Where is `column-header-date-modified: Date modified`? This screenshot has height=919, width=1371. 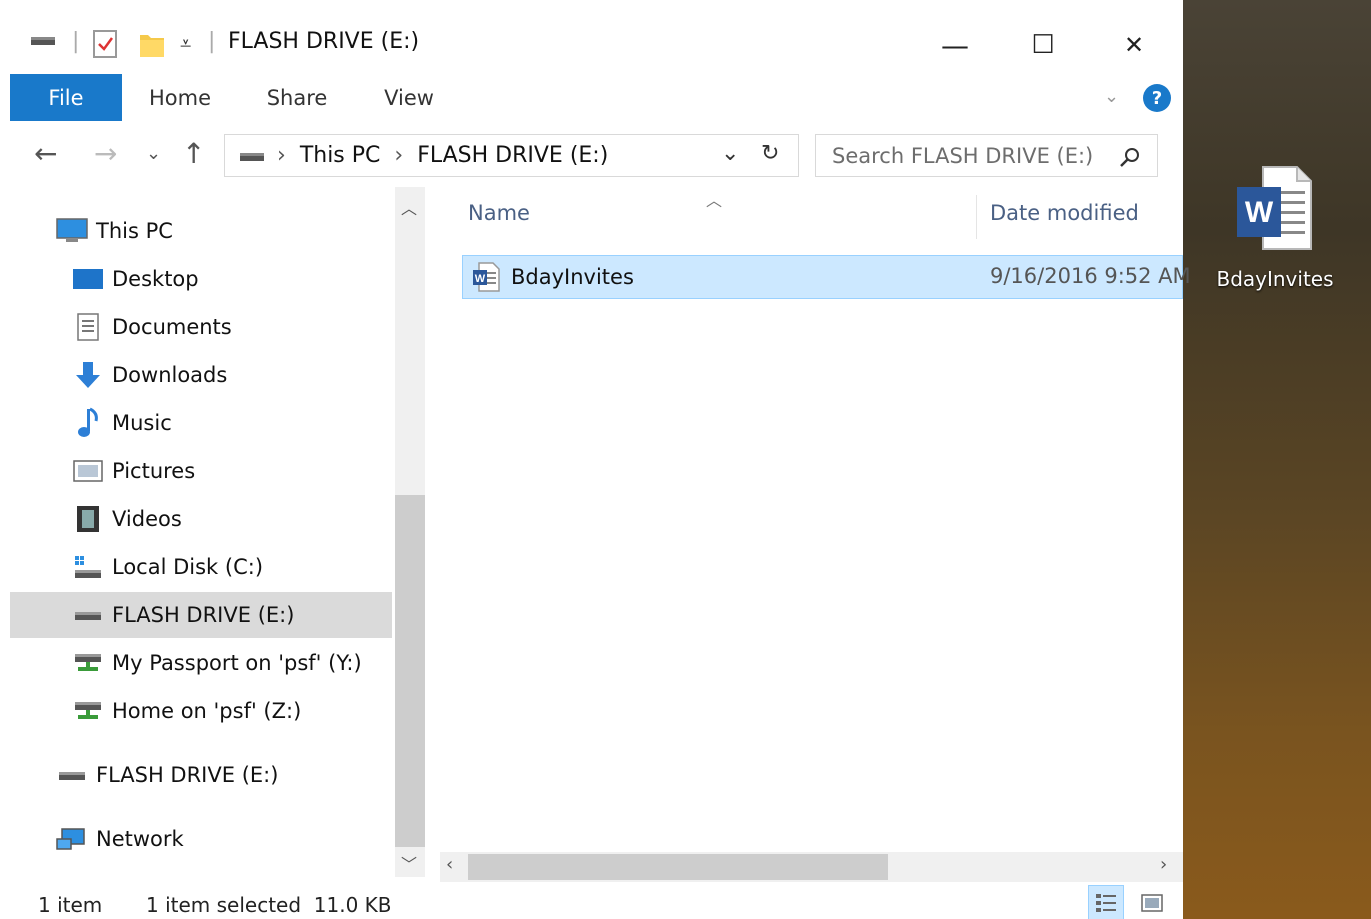
column-header-date-modified: Date modified is located at coordinates (1064, 213).